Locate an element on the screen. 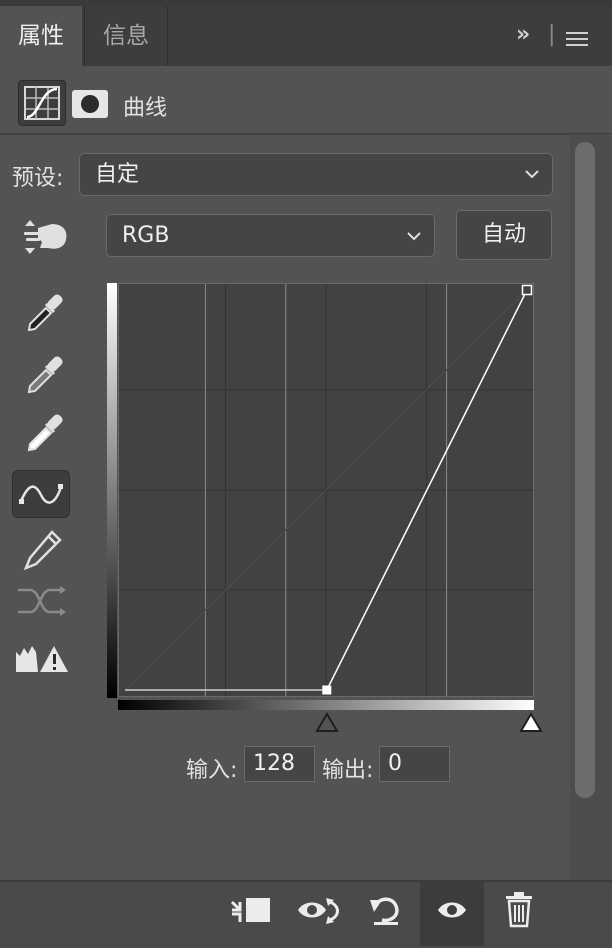 The image size is (612, 948). divider is located at coordinates (306, 134).